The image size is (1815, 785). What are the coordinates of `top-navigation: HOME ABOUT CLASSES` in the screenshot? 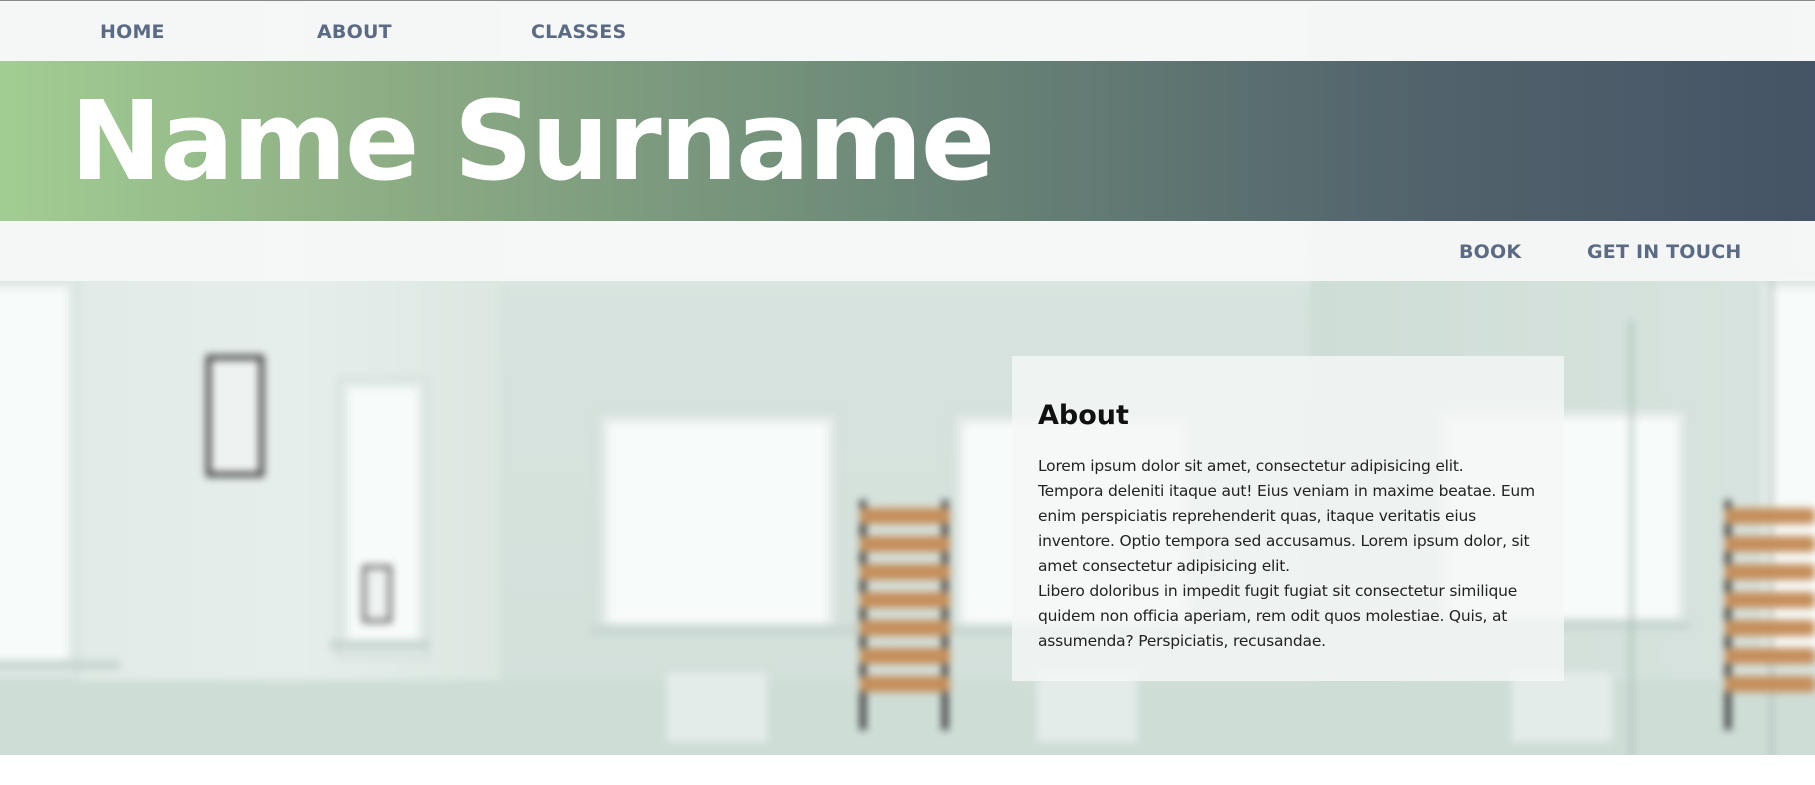 It's located at (907, 30).